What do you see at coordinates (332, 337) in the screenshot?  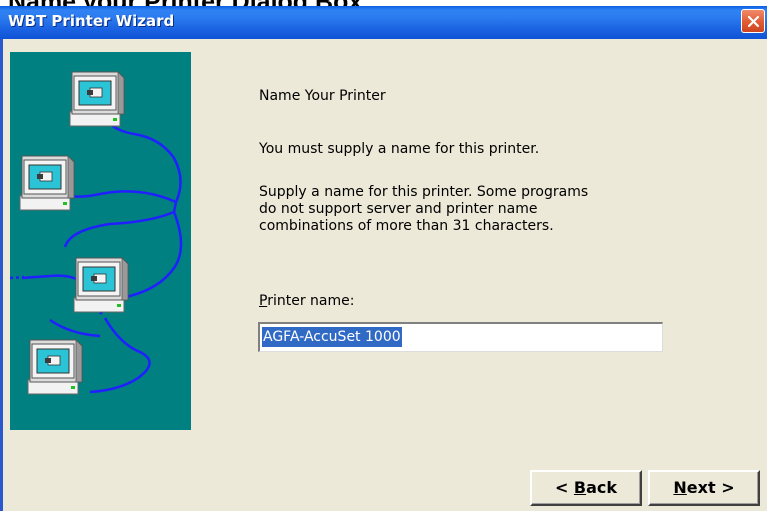 I see `printer-name-value: AGFA-AccuSet 1000` at bounding box center [332, 337].